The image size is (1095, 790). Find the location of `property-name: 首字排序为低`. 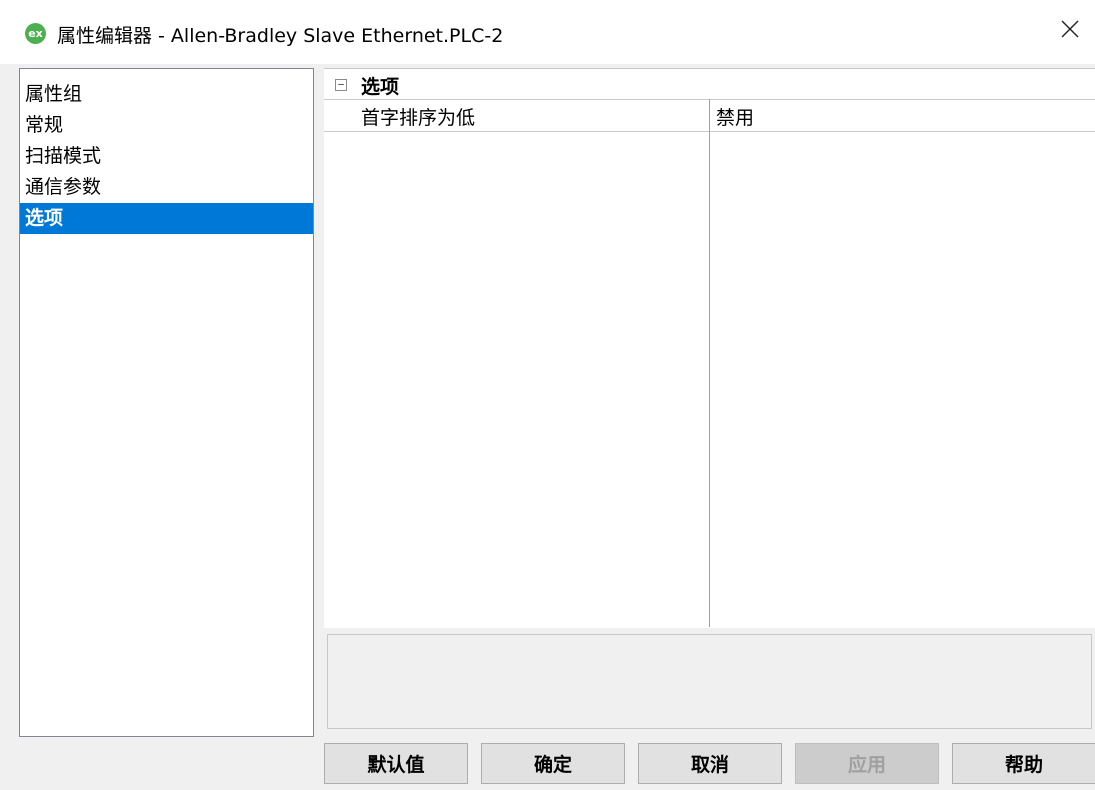

property-name: 首字排序为低 is located at coordinates (418, 118).